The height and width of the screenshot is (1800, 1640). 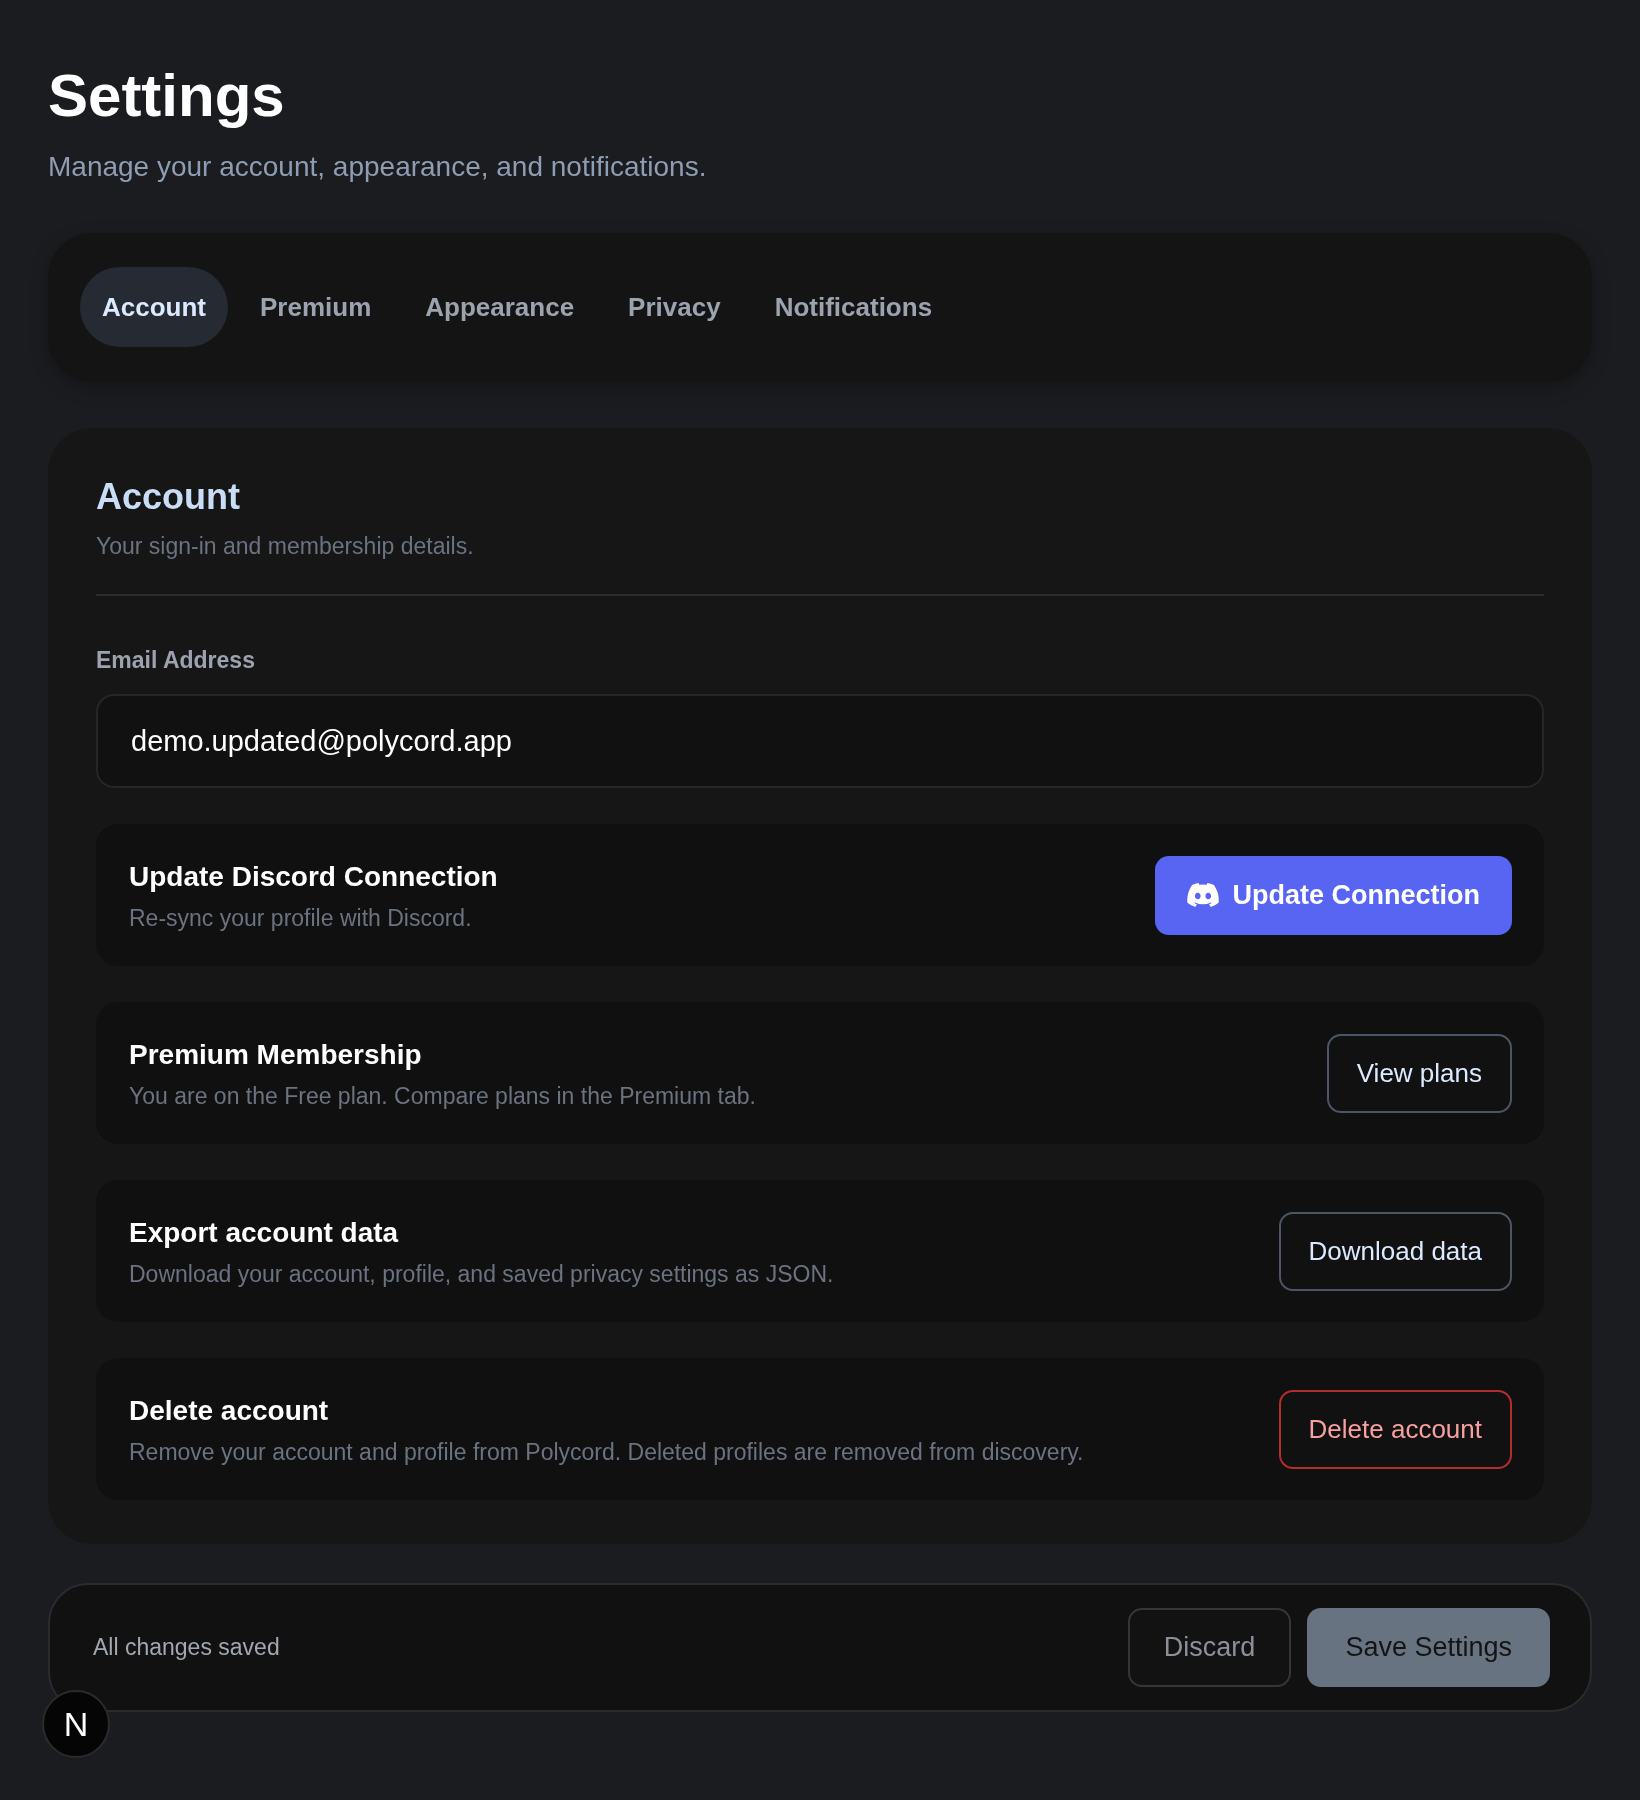 I want to click on row-description: Download your account, profile, and saved privacy settings as JSON., so click(x=481, y=1273).